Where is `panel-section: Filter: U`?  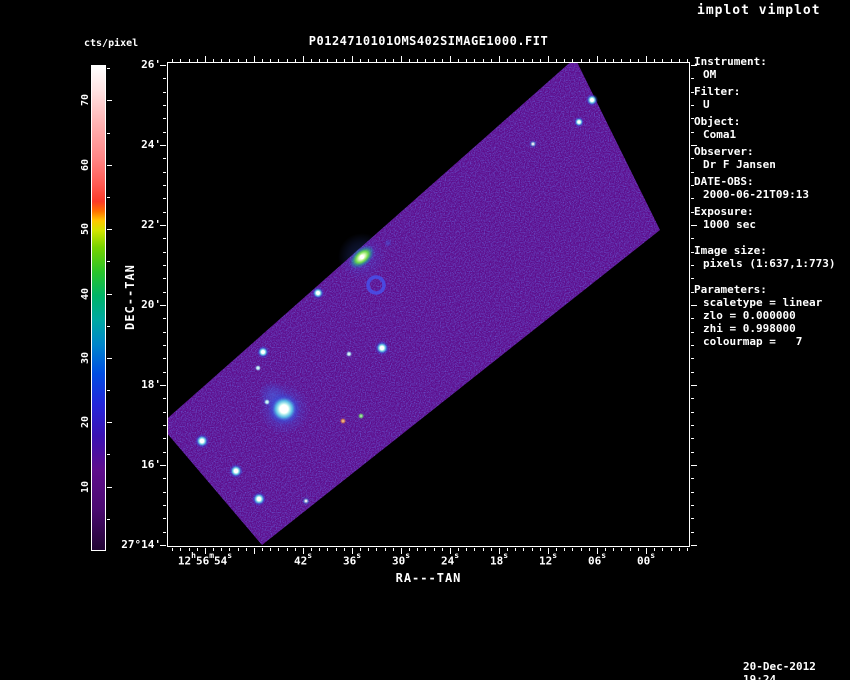
panel-section: Filter: U is located at coordinates (770, 98).